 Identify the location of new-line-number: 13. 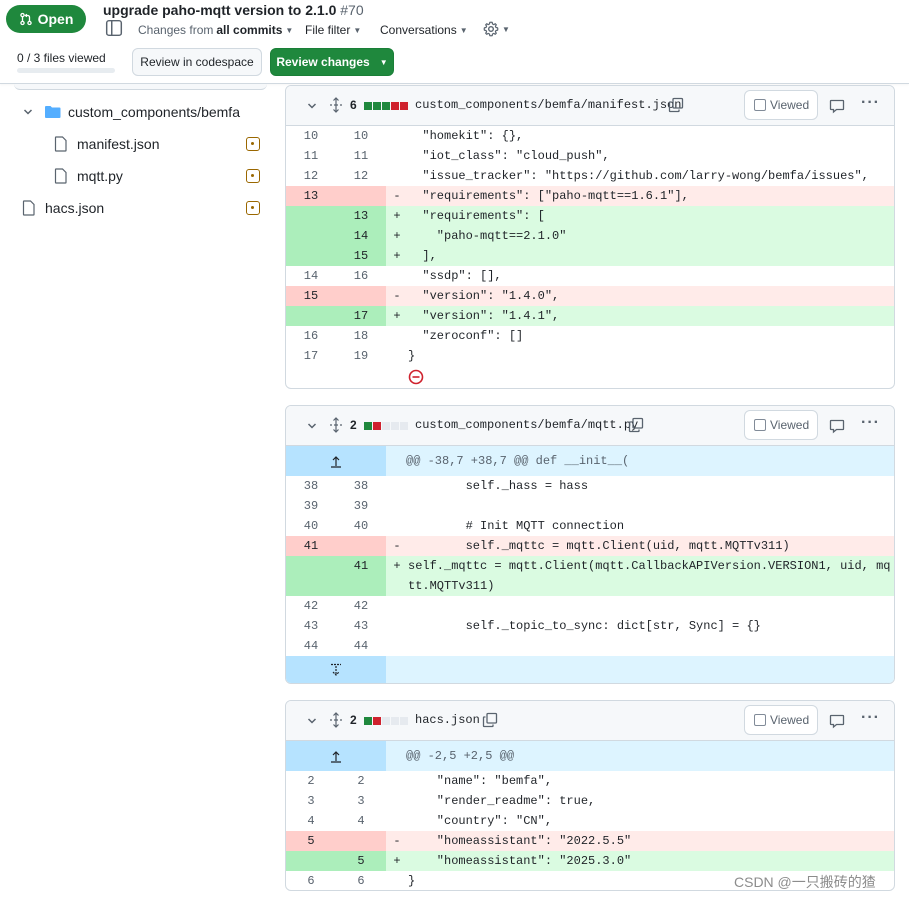
(361, 216).